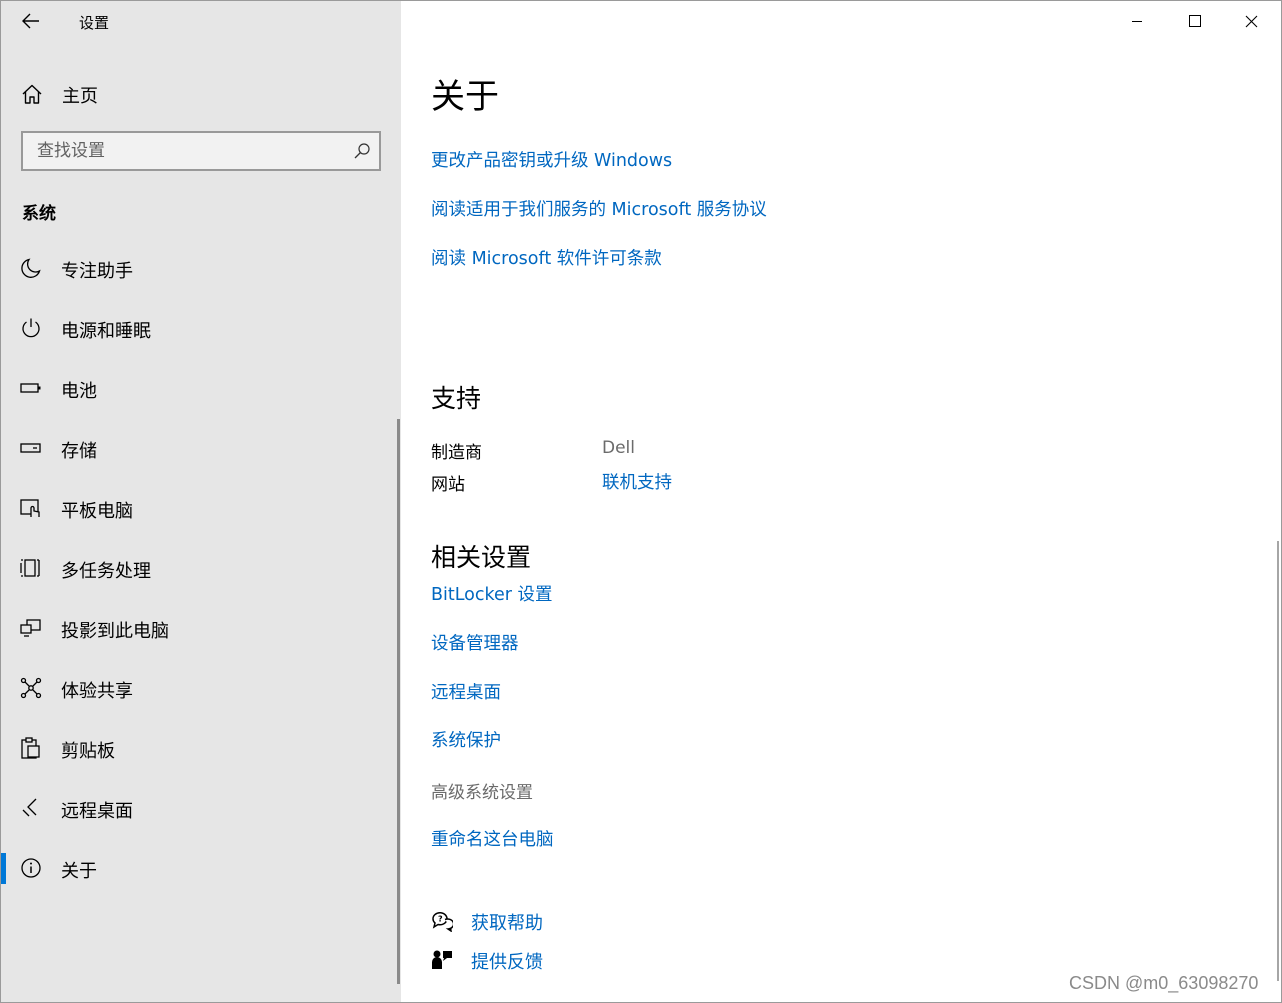  Describe the element at coordinates (29, 807) in the screenshot. I see `remote-desktop-icon` at that location.